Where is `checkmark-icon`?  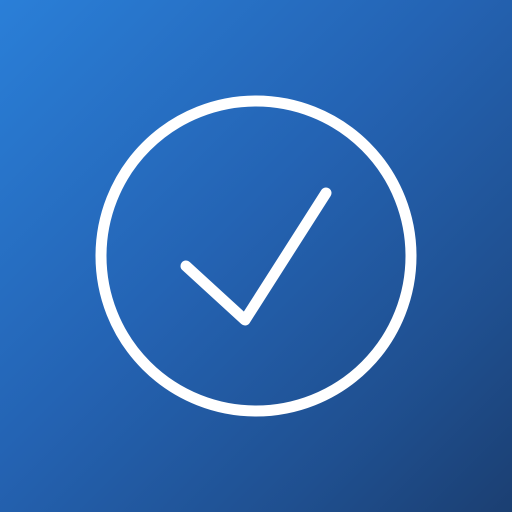
checkmark-icon is located at coordinates (256, 256).